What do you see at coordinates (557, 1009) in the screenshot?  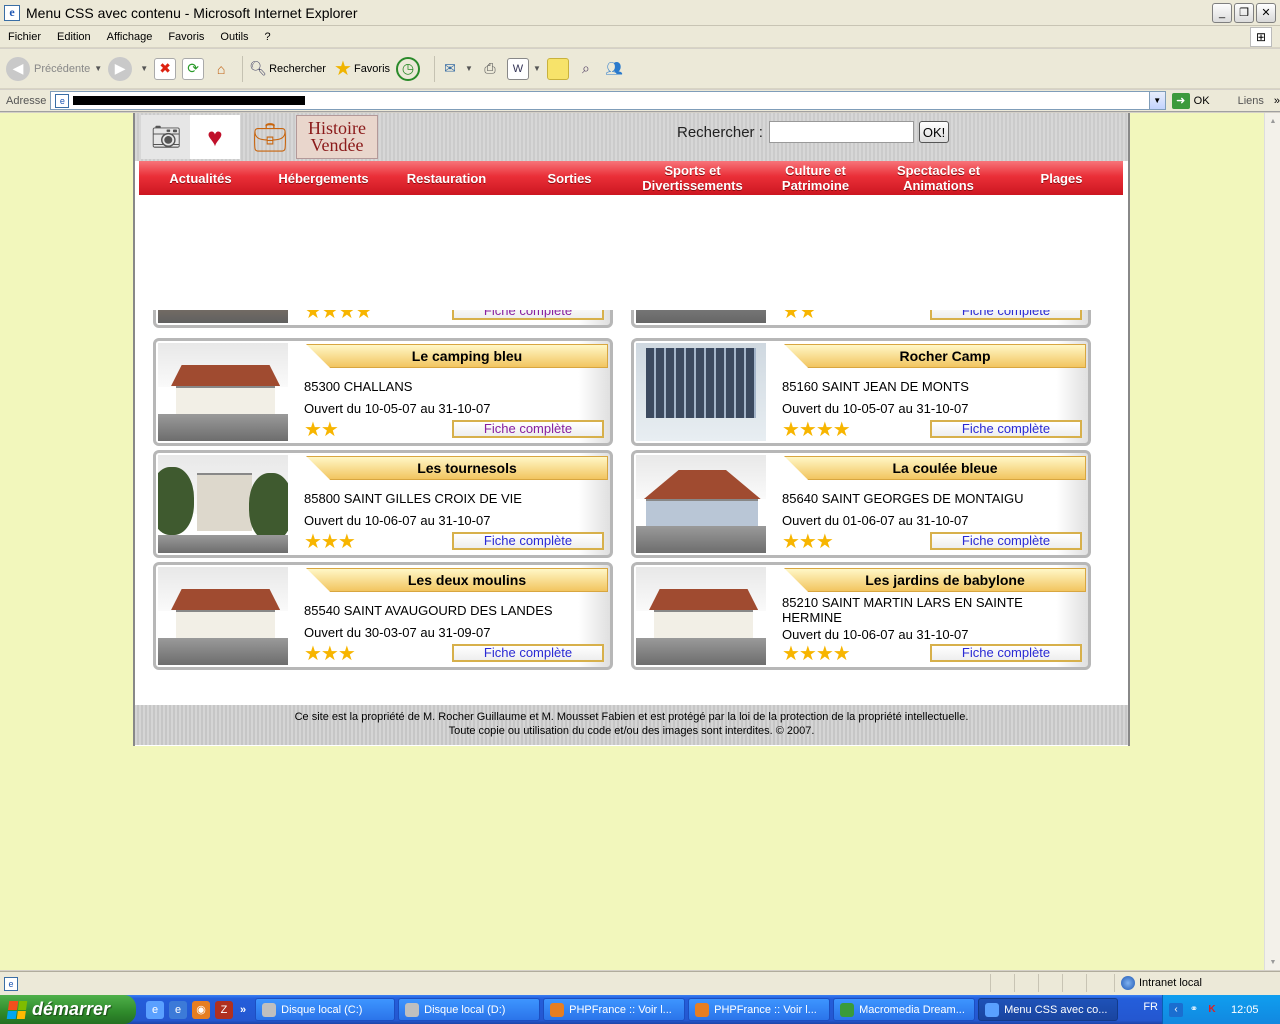 I see `firefox-icon` at bounding box center [557, 1009].